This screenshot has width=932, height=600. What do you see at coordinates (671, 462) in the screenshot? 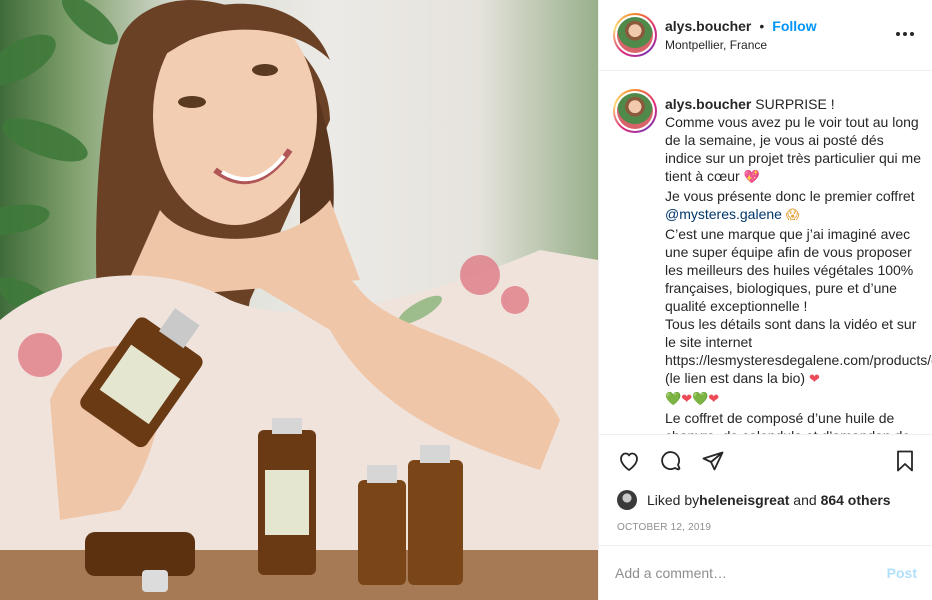
I see `comment-bubble-icon` at bounding box center [671, 462].